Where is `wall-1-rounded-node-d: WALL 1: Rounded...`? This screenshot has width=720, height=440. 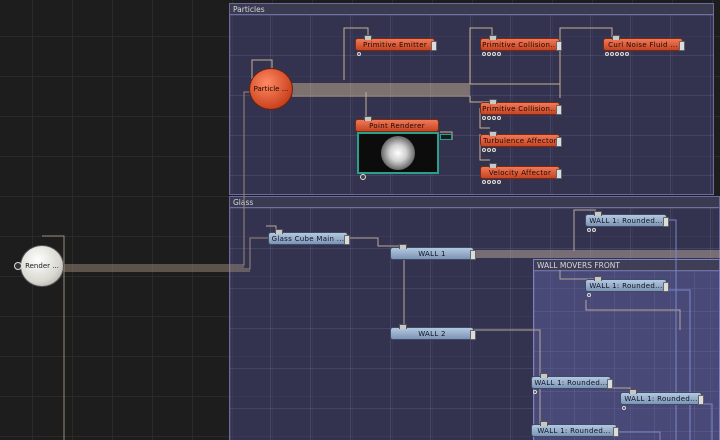
wall-1-rounded-node-d: WALL 1: Rounded... is located at coordinates (662, 399).